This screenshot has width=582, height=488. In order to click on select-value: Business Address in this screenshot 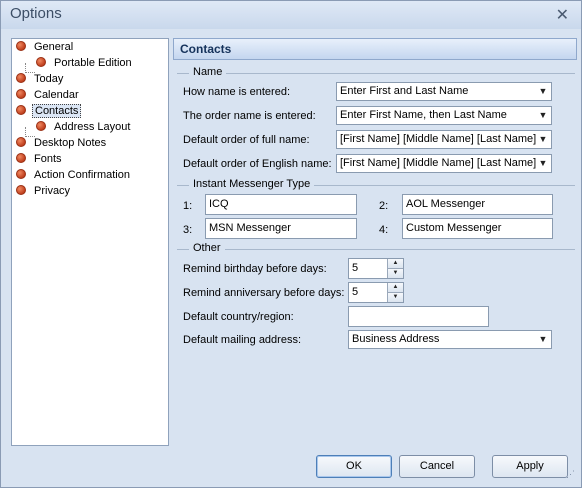, I will do `click(396, 339)`.